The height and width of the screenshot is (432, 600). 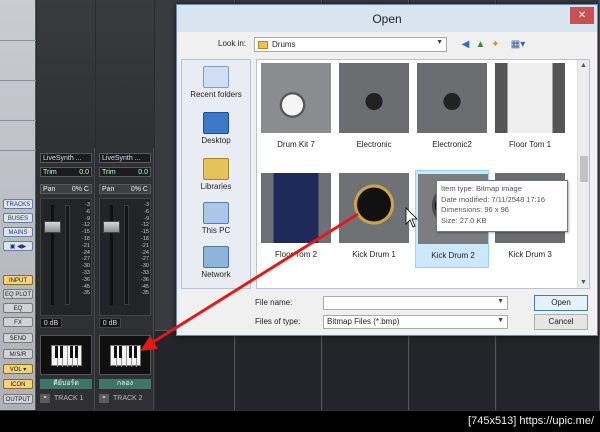 What do you see at coordinates (69, 398) in the screenshot?
I see `track-number: TRACK 1` at bounding box center [69, 398].